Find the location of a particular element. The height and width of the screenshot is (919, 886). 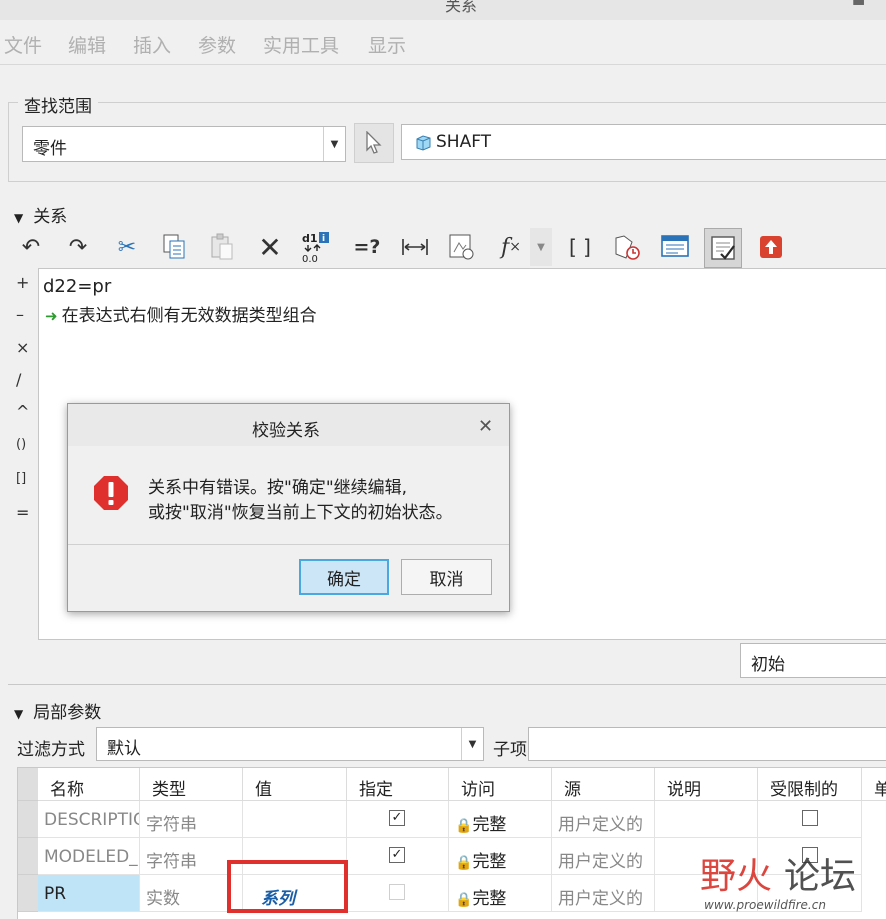

minimize-button: ▬ is located at coordinates (858, 5).